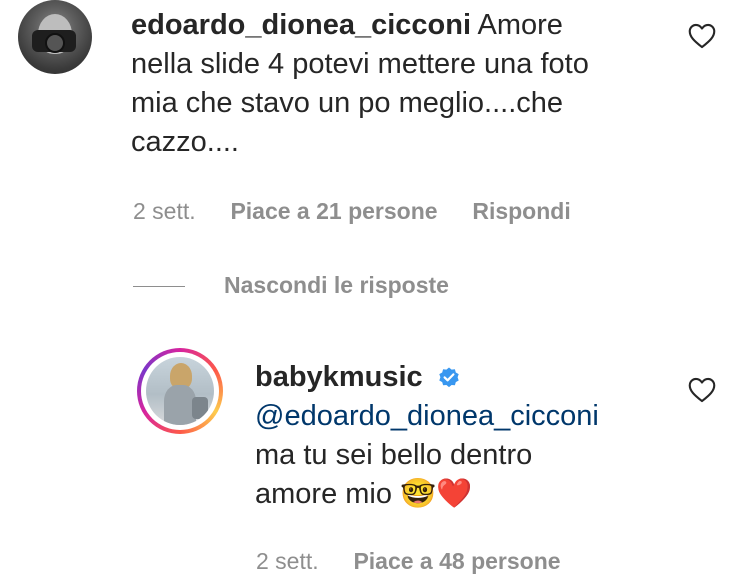 The width and height of the screenshot is (740, 575). What do you see at coordinates (521, 211) in the screenshot?
I see `comment-reply-button: Rispondi` at bounding box center [521, 211].